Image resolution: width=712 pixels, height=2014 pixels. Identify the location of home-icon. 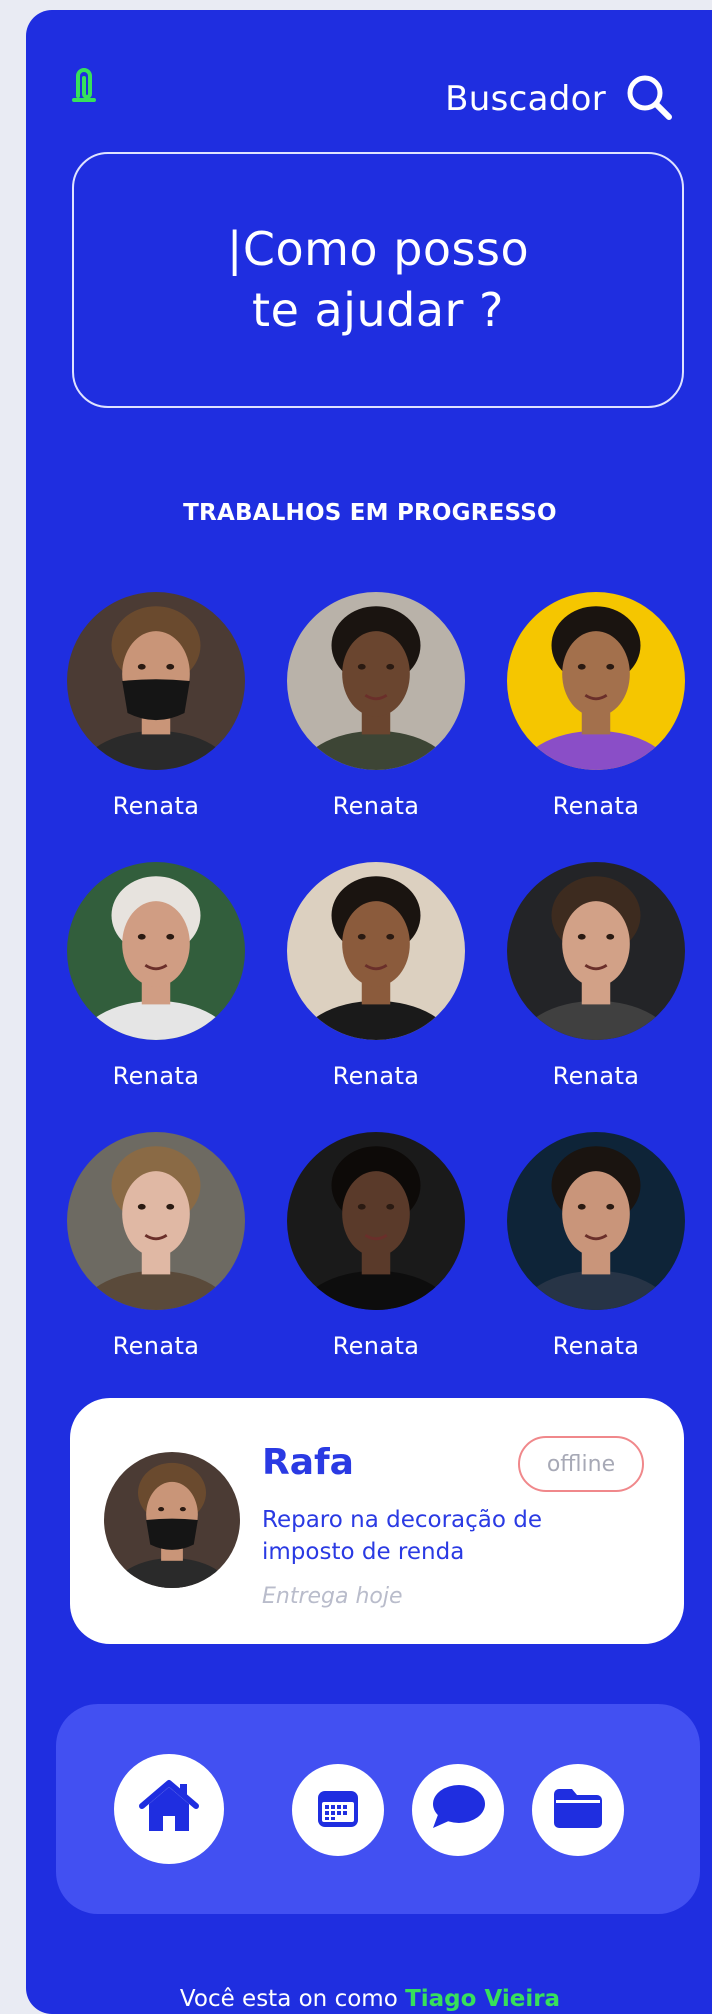
(169, 1809).